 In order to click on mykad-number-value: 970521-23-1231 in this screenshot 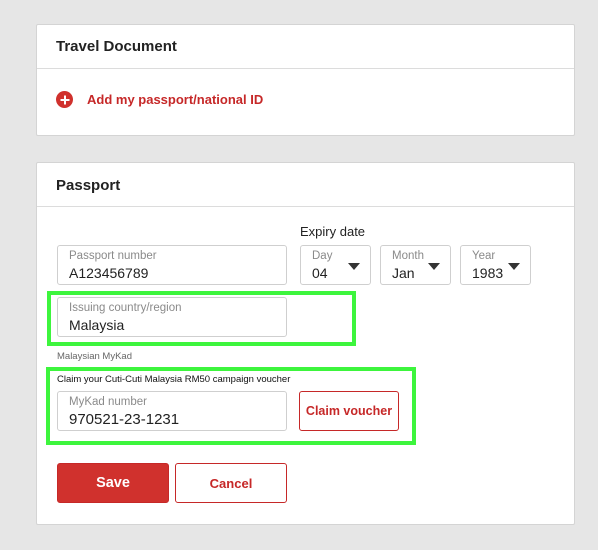, I will do `click(124, 419)`.